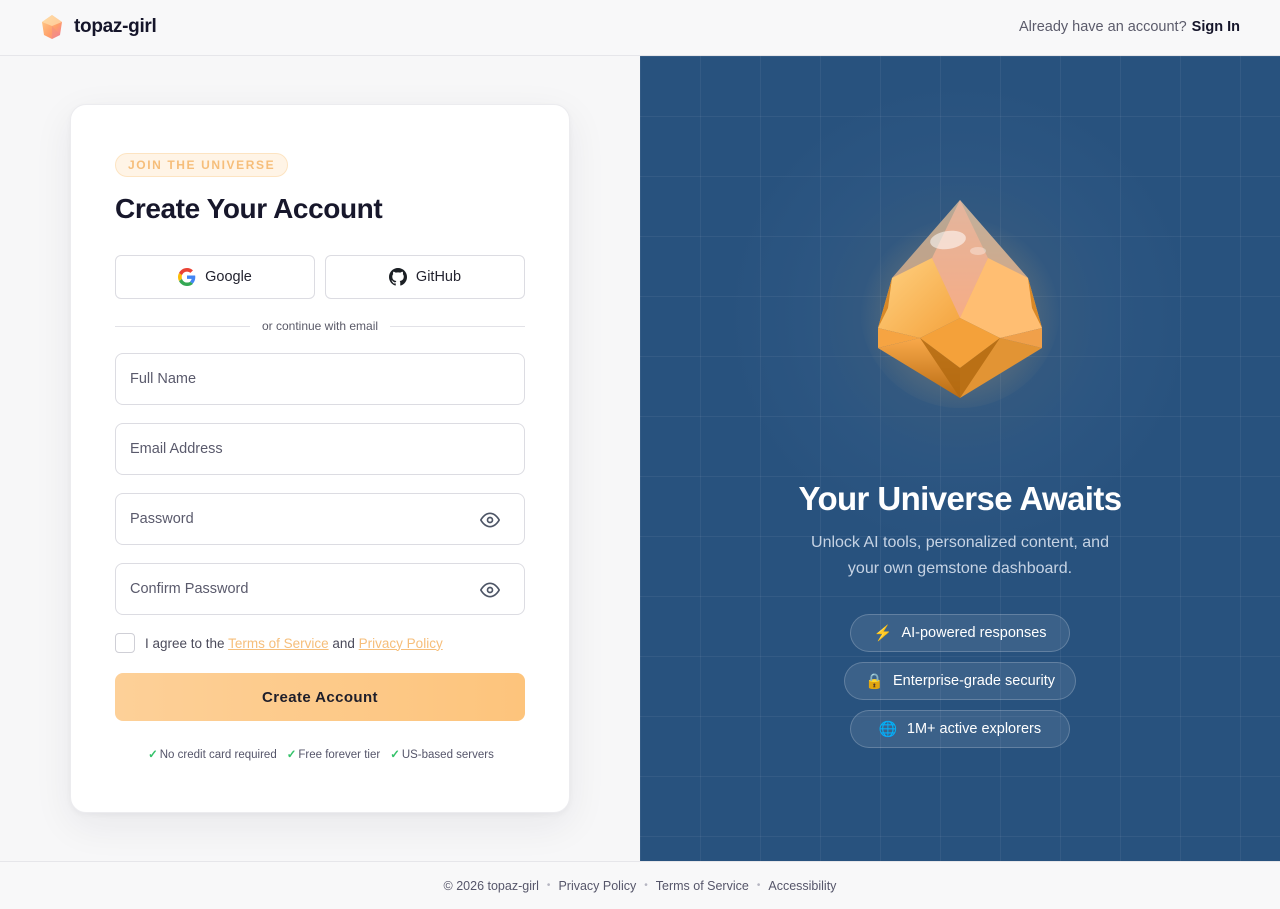 This screenshot has width=1280, height=909. I want to click on terms-checkbox, so click(125, 643).